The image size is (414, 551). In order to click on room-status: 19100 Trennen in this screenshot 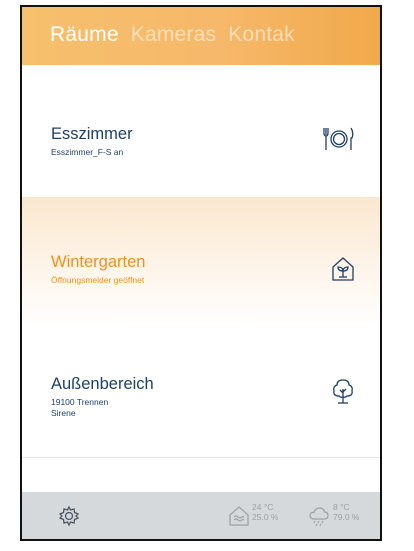, I will do `click(80, 402)`.